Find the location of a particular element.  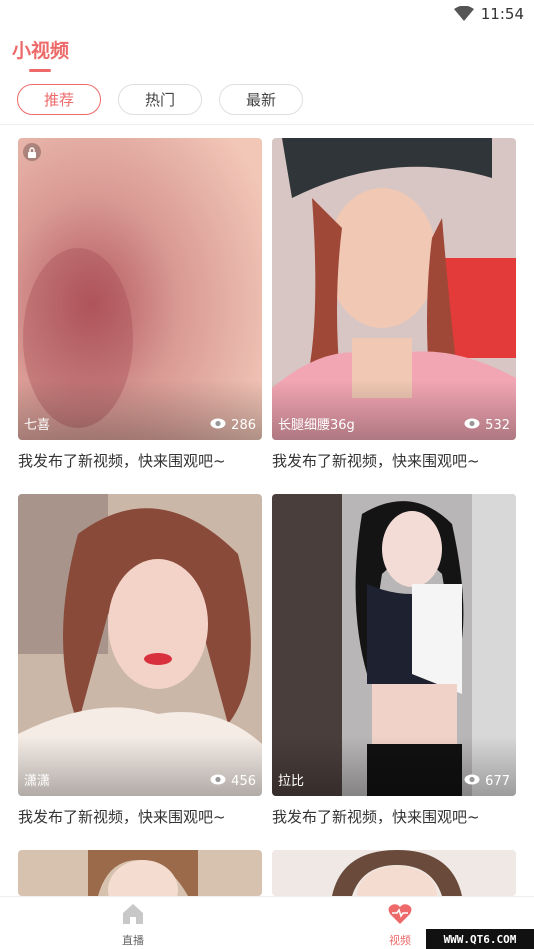

nav-item-live: 直播 is located at coordinates (133, 925).